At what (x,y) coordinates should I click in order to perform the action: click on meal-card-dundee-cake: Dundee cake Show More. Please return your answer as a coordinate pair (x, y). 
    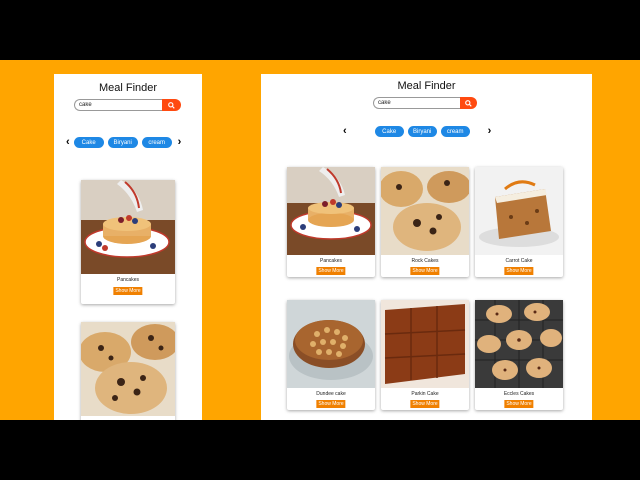
    Looking at the image, I should click on (331, 355).